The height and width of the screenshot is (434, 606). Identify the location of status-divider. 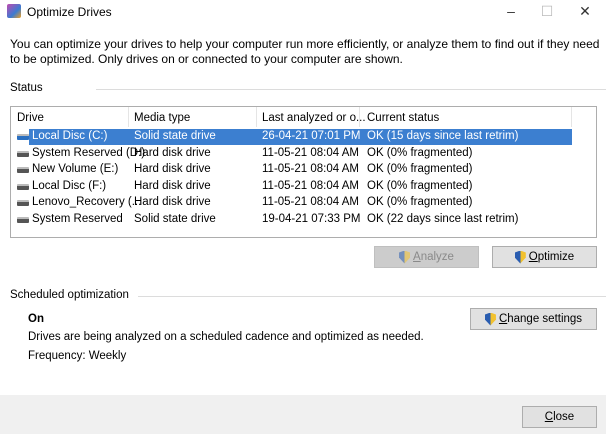
(351, 89).